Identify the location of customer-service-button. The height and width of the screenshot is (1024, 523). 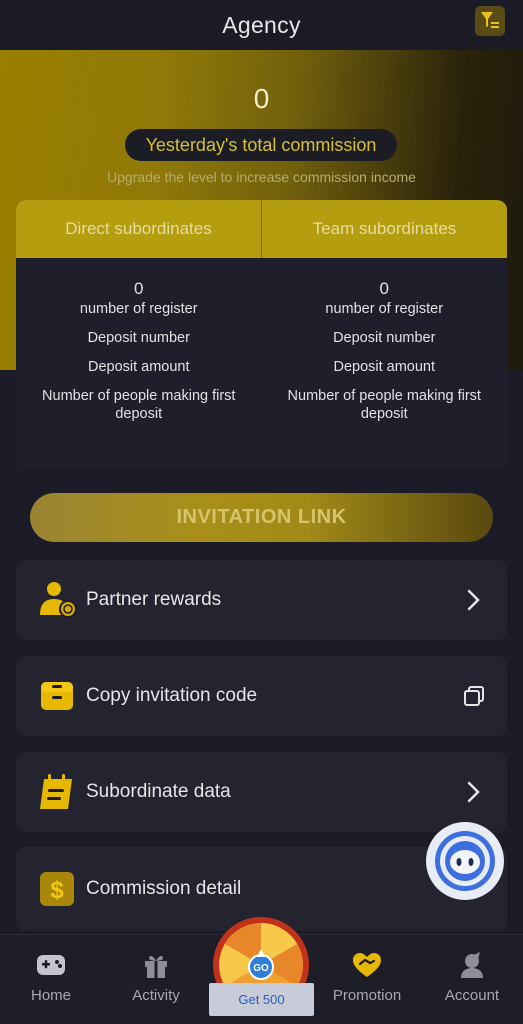
(465, 861).